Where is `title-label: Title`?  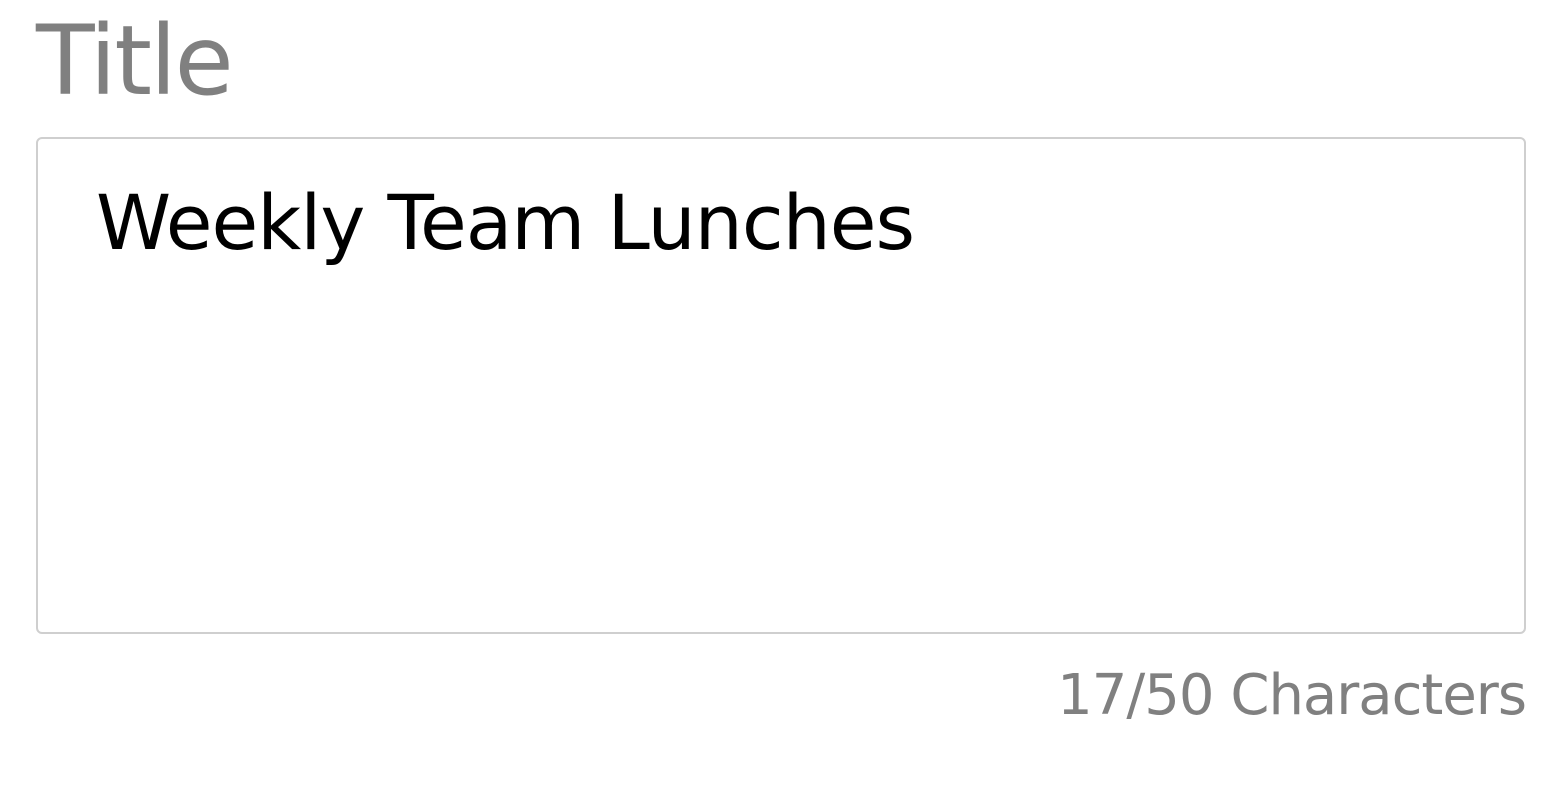 title-label: Title is located at coordinates (135, 61).